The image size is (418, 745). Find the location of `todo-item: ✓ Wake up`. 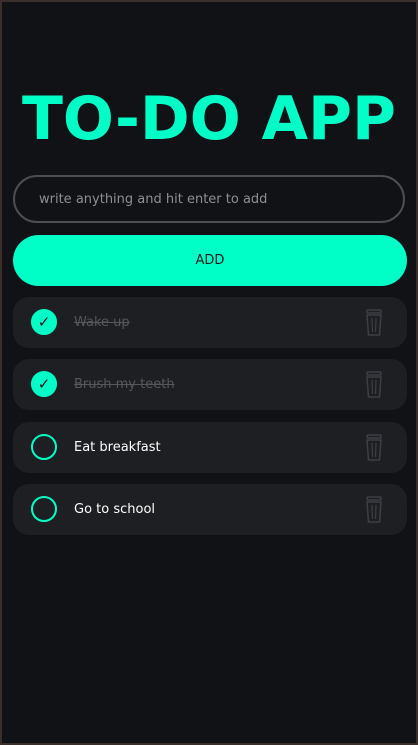

todo-item: ✓ Wake up is located at coordinates (210, 322).